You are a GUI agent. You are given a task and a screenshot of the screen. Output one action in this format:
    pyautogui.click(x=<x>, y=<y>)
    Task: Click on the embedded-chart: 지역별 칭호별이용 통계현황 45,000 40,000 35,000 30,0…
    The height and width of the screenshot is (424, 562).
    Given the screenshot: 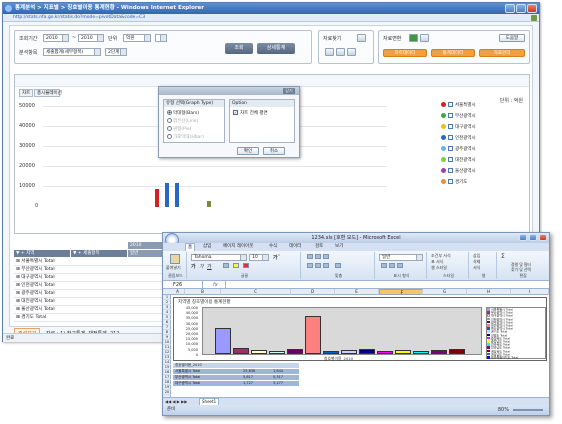 What is the action you would take?
    pyautogui.click(x=360, y=329)
    